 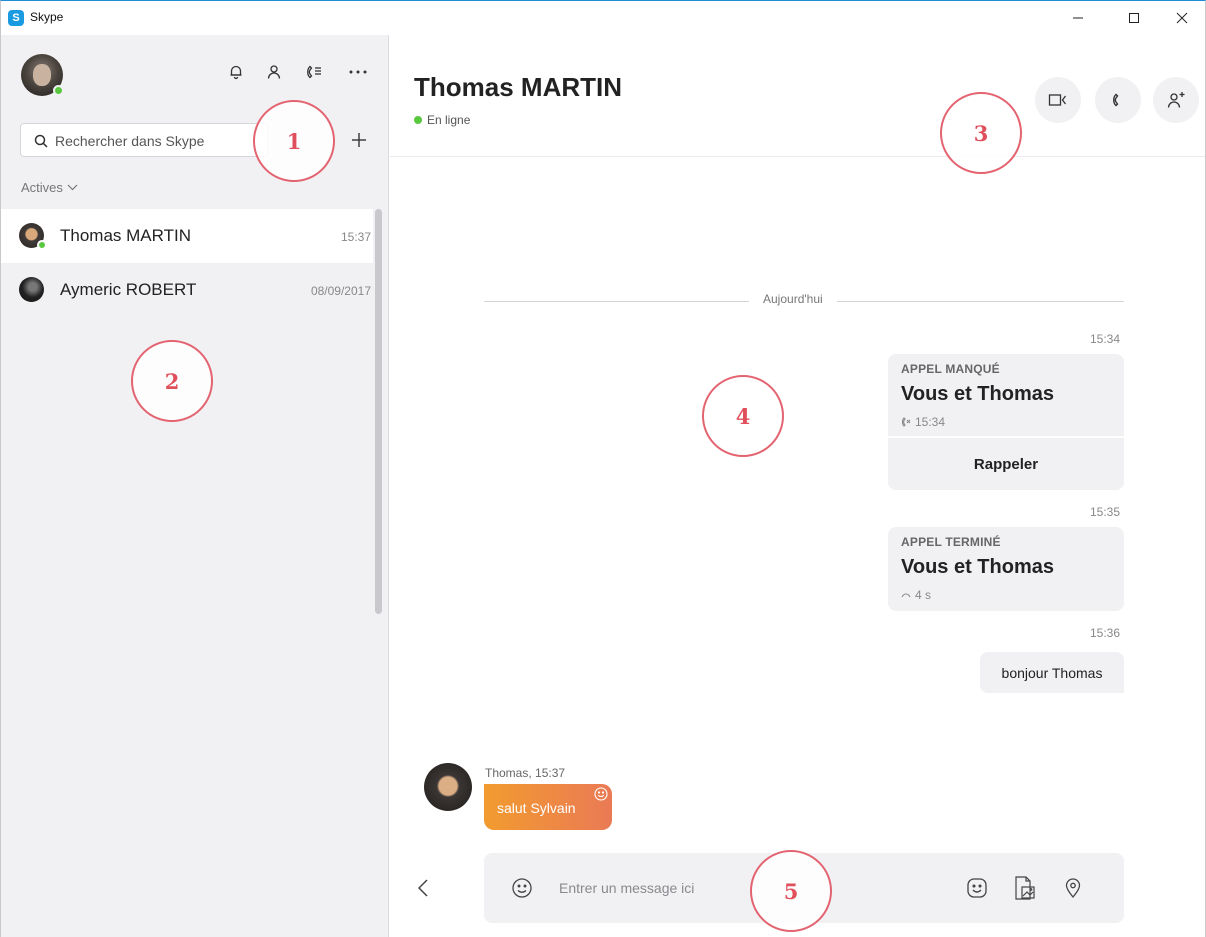 I want to click on image-file-icon, so click(x=1025, y=888).